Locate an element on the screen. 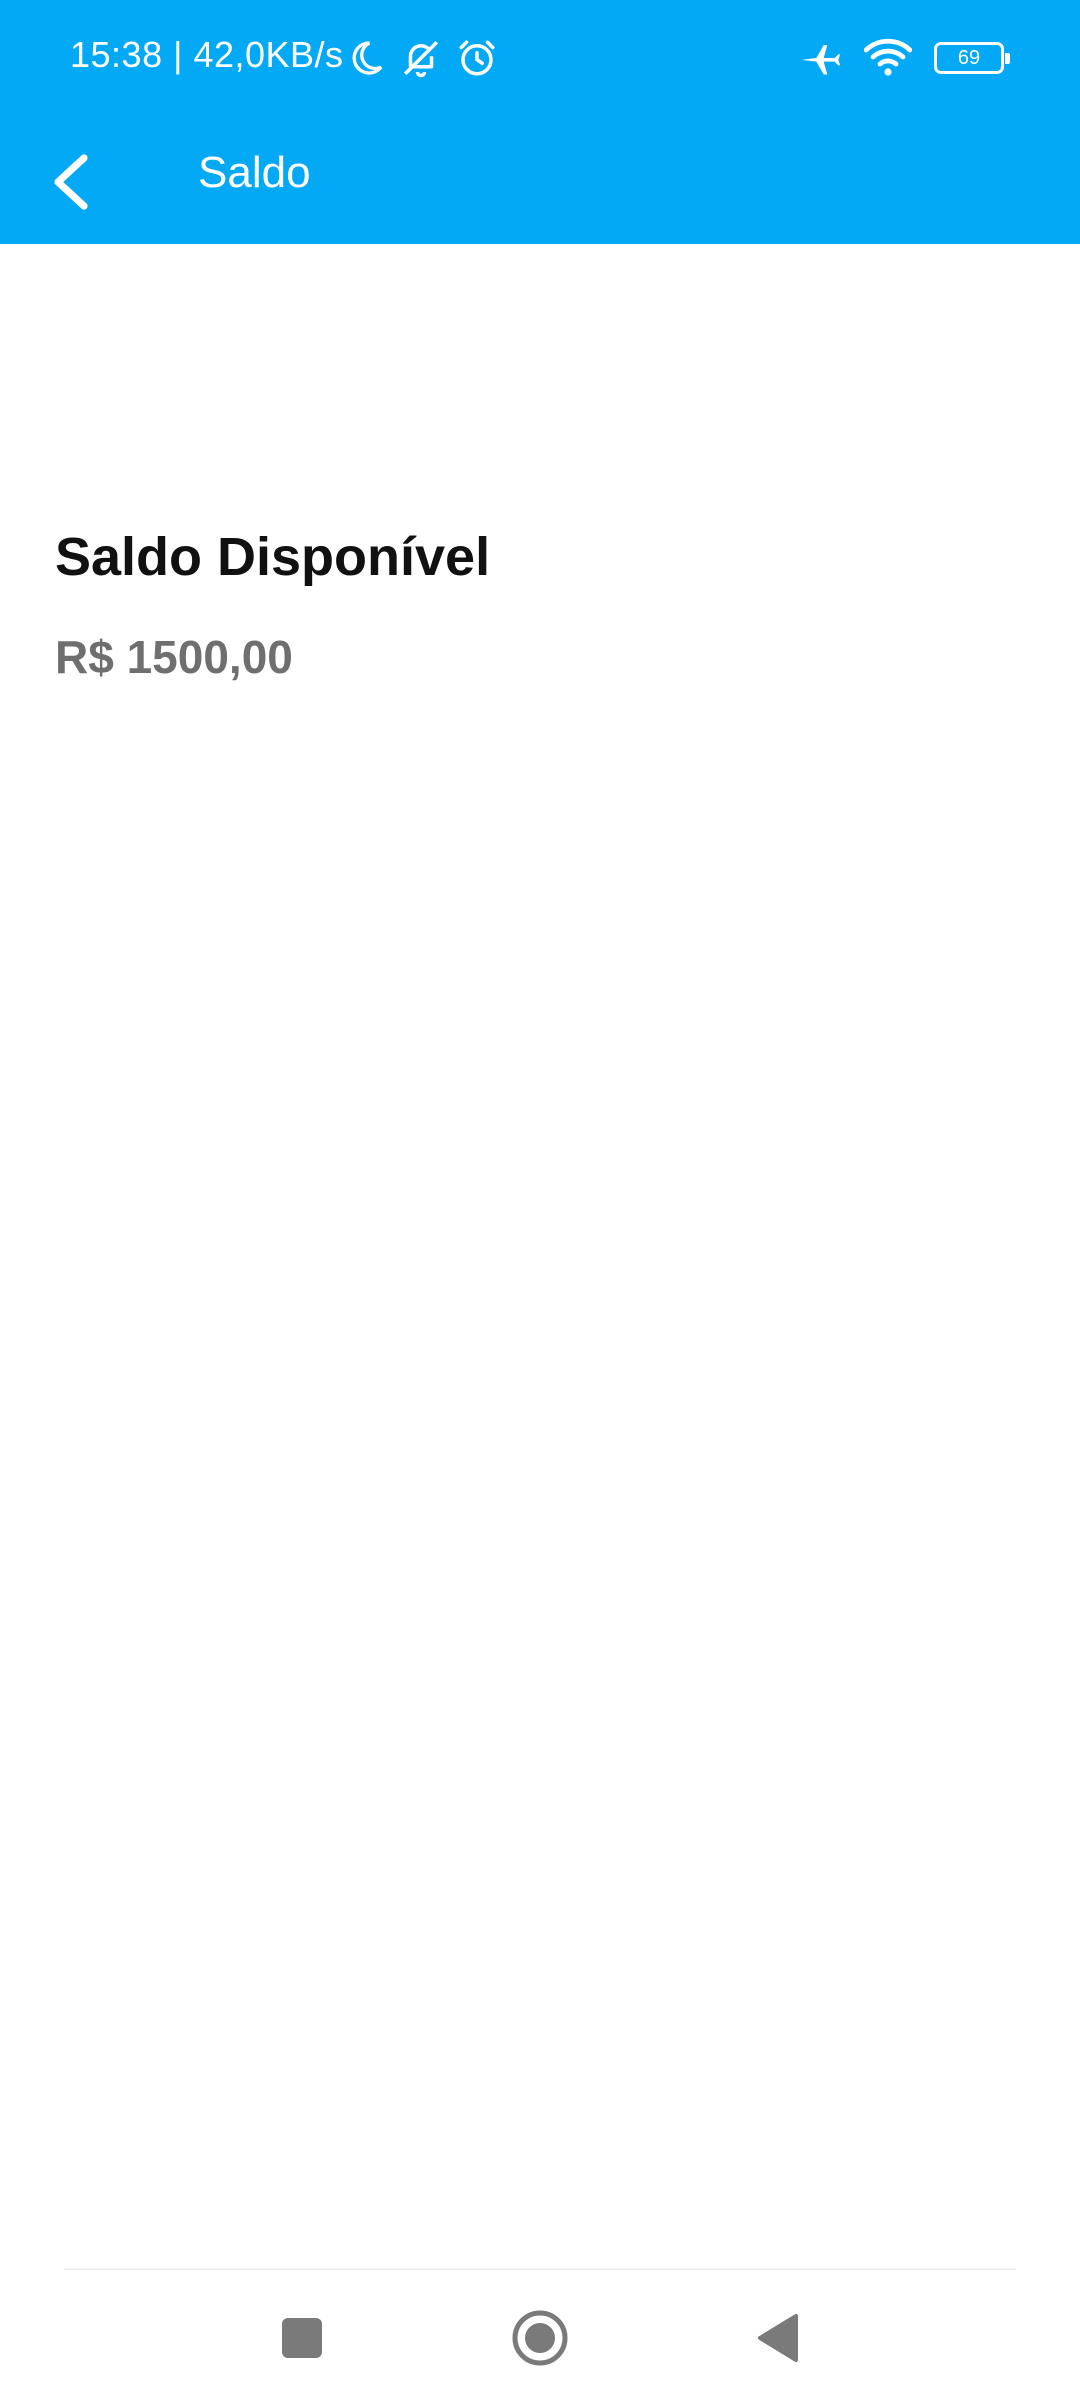 The image size is (1080, 2400). wifi-icon is located at coordinates (888, 58).